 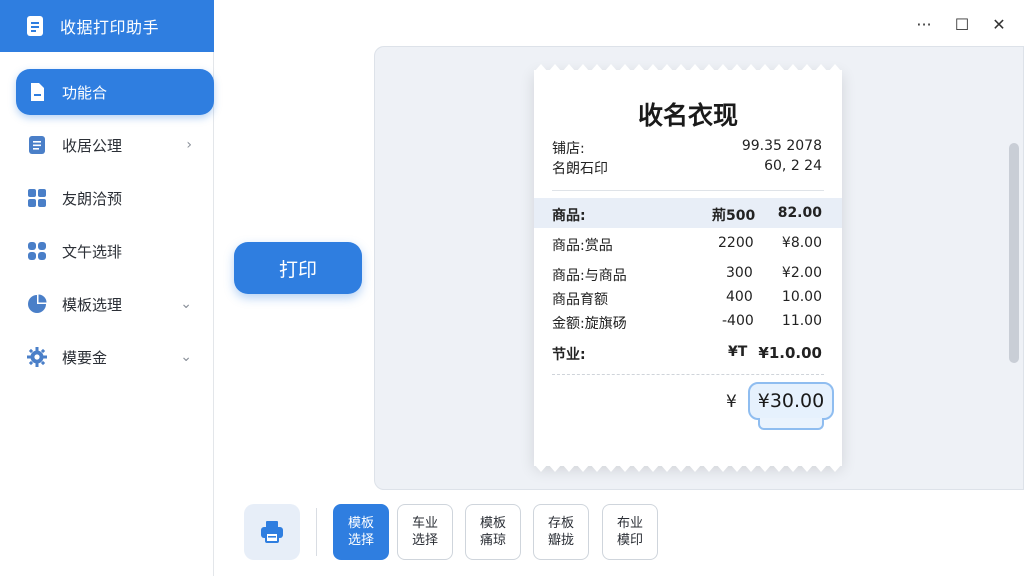 I want to click on gear-icon, so click(x=37, y=357).